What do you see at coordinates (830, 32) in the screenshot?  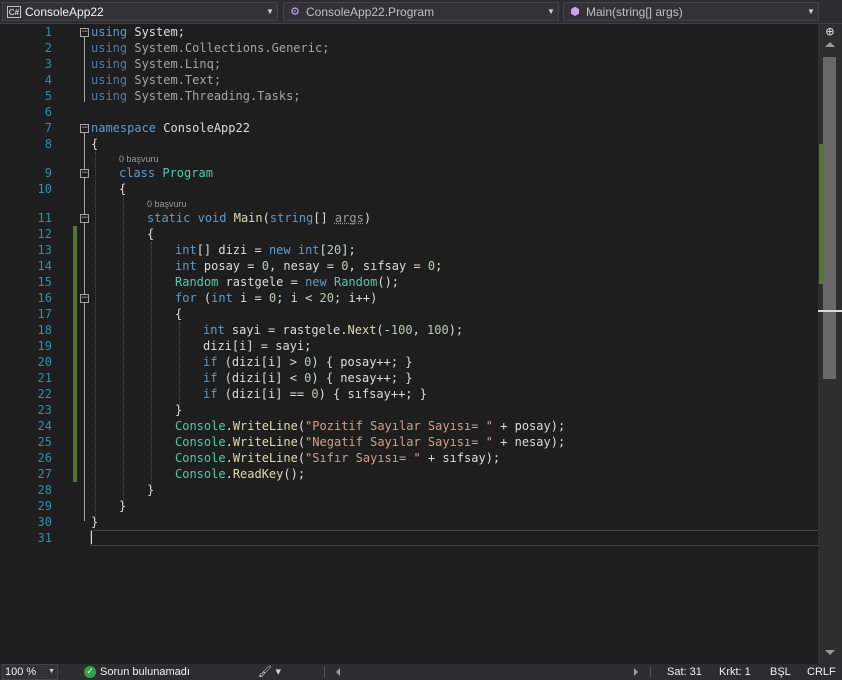 I see `split-window-icon: ⊕` at bounding box center [830, 32].